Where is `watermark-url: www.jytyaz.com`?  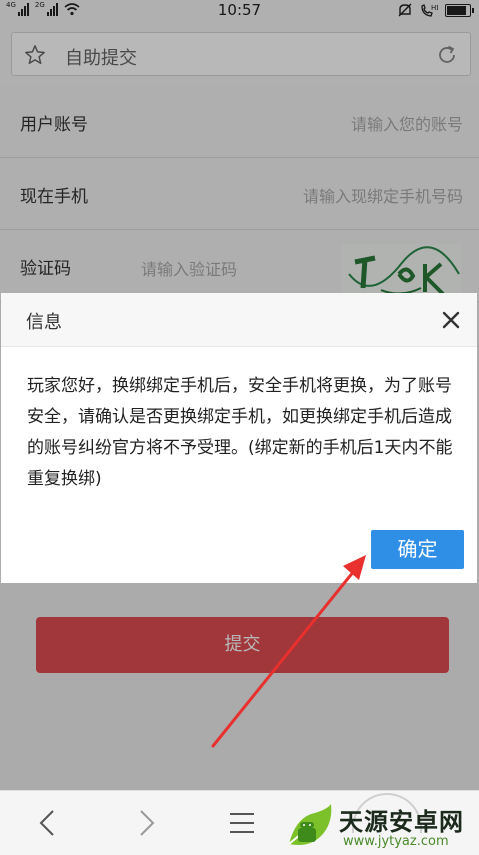 watermark-url: www.jytyaz.com is located at coordinates (396, 841).